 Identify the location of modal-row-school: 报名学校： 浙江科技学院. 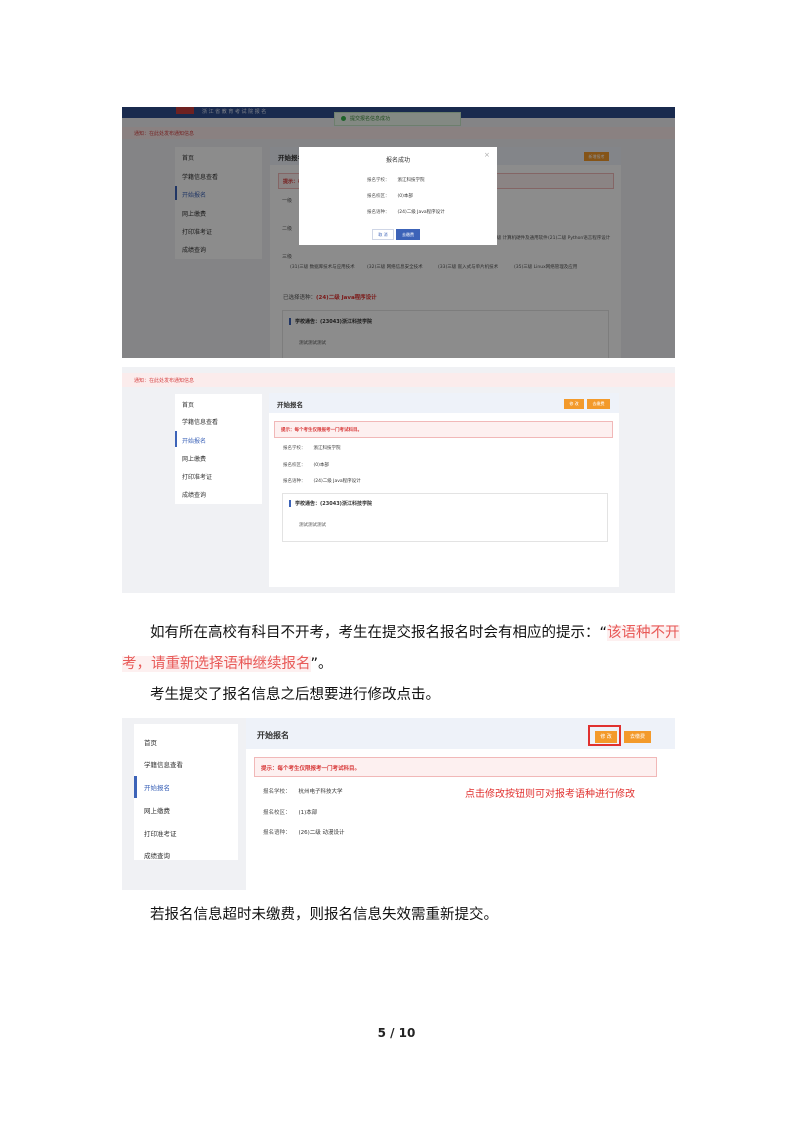
(396, 180).